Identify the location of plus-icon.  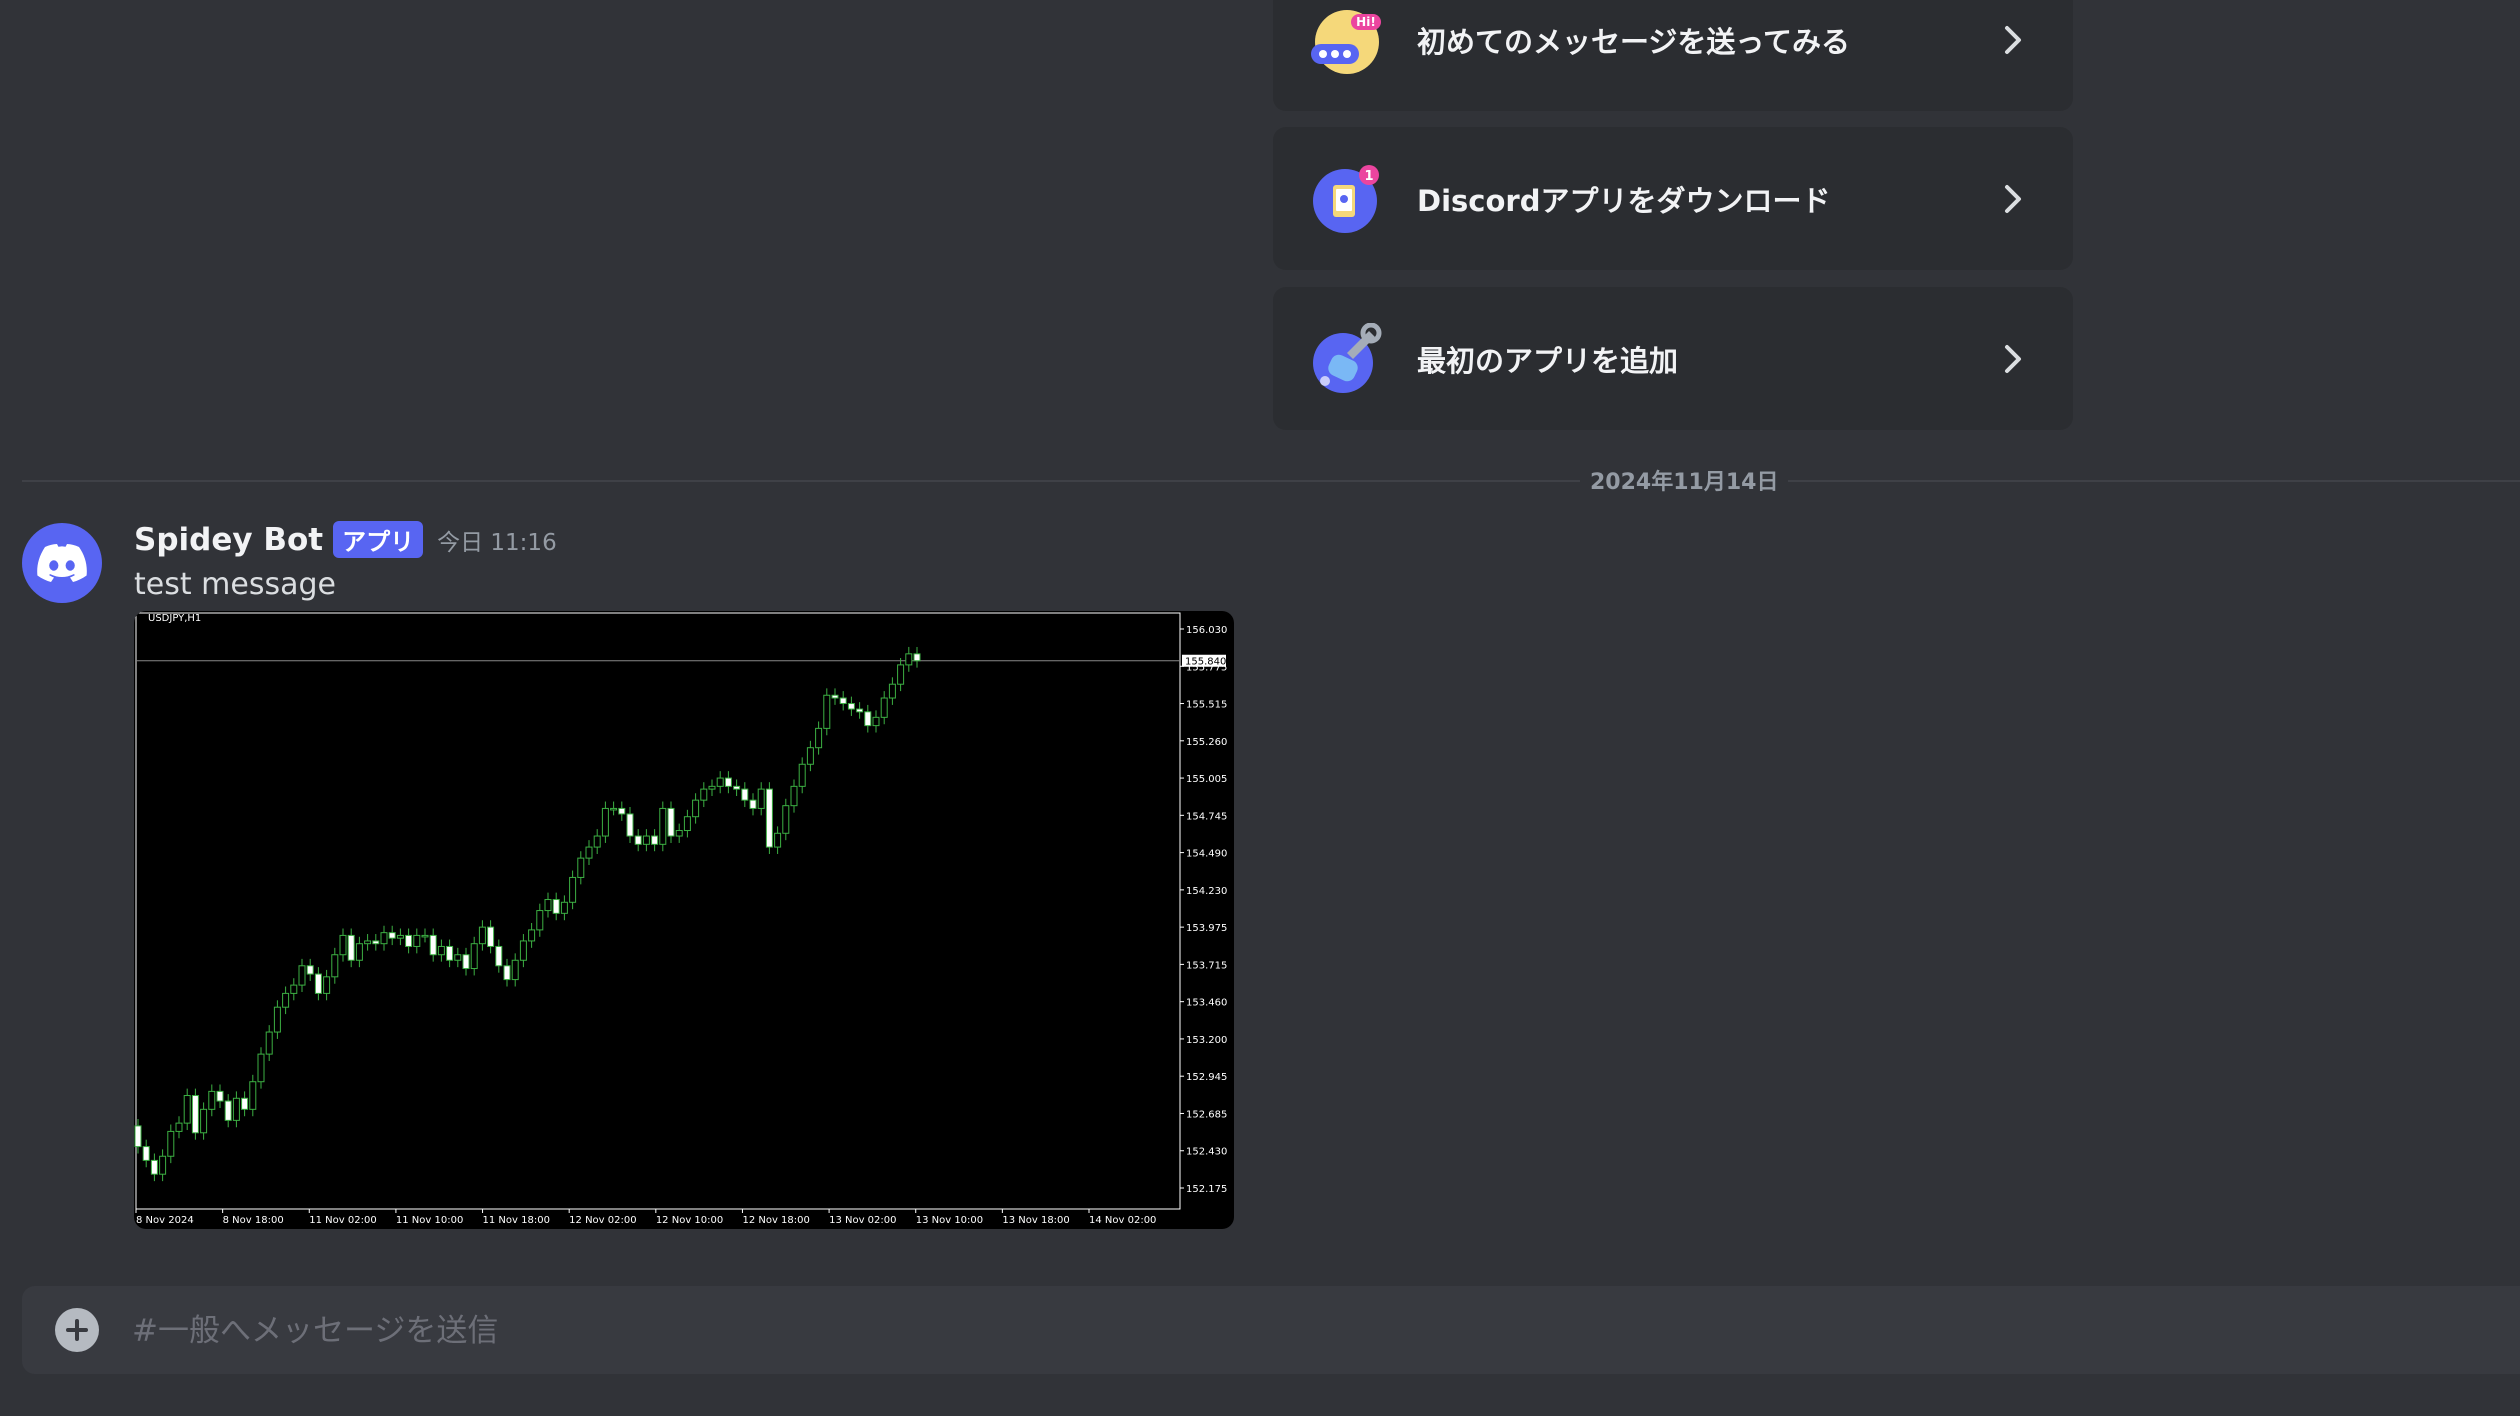
(77, 1330).